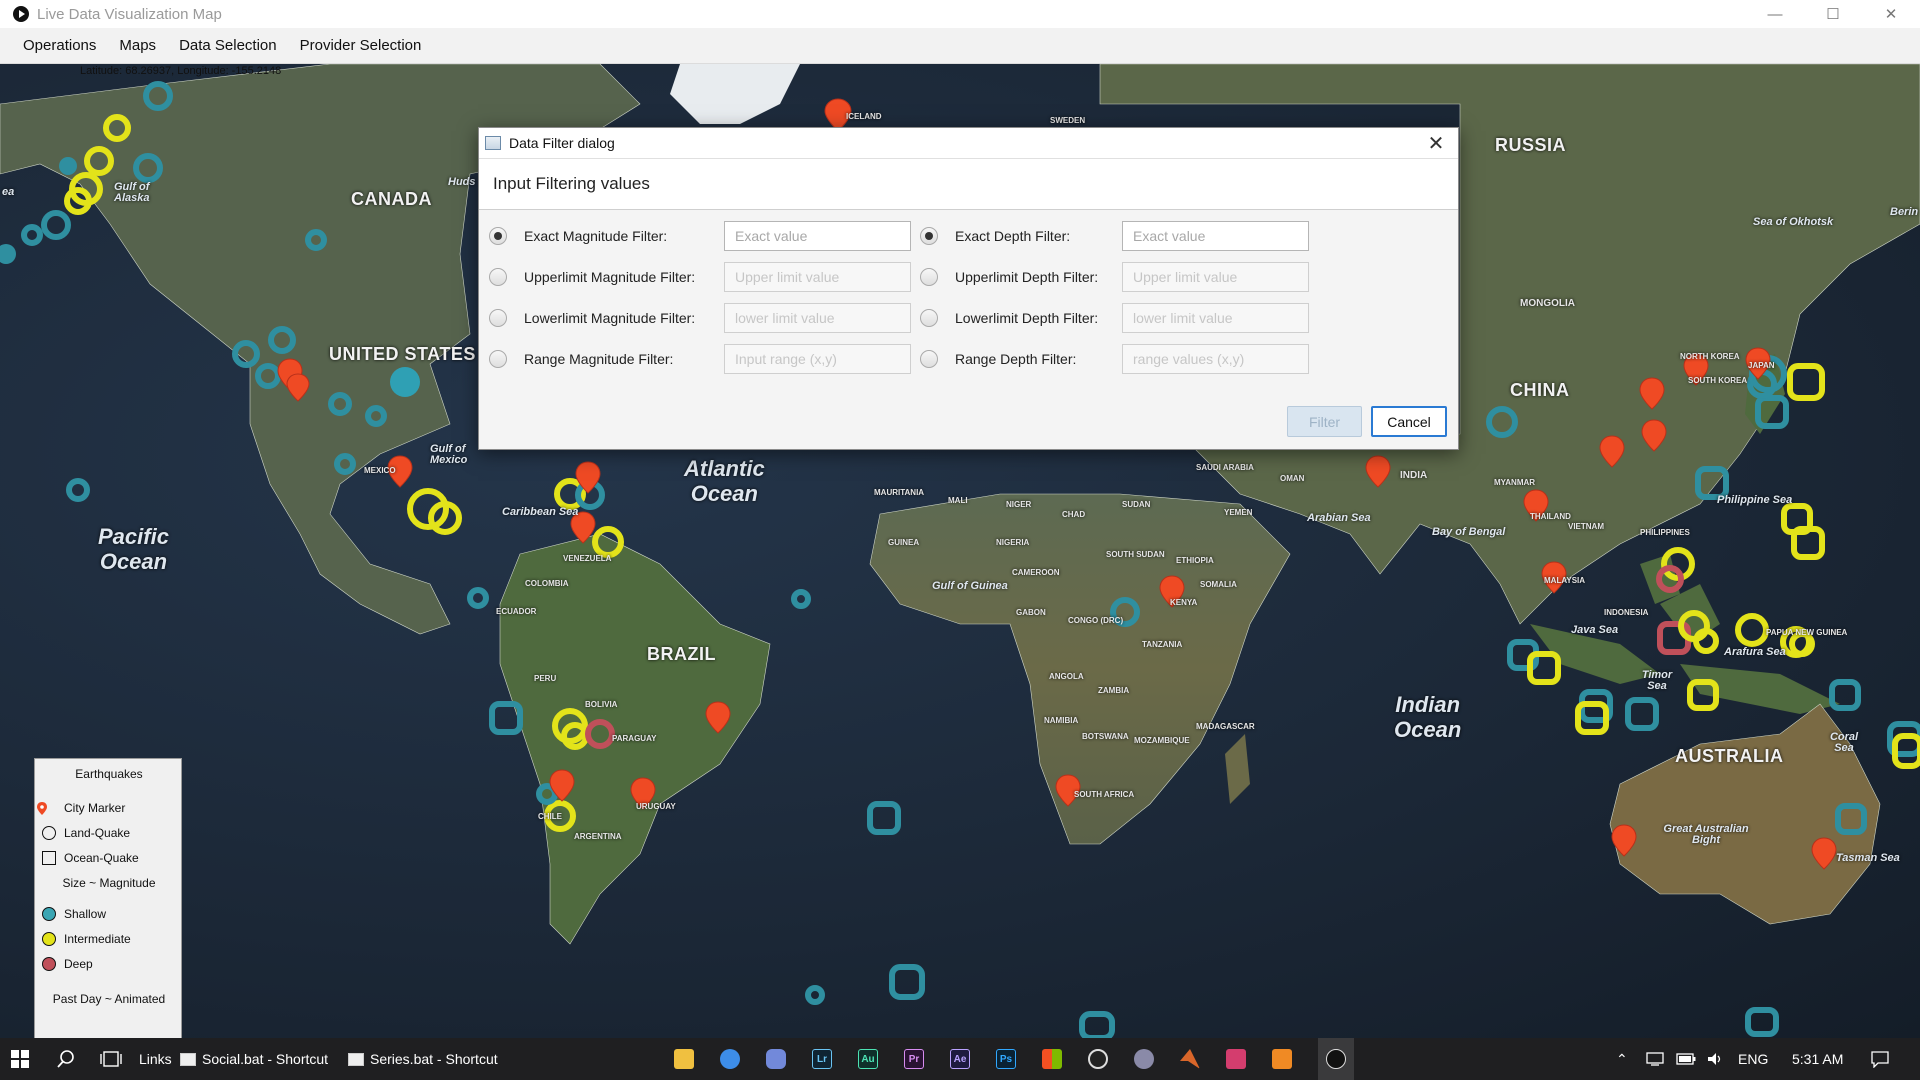 The image size is (1920, 1080). What do you see at coordinates (1236, 1059) in the screenshot?
I see `taskbar-app-intellij` at bounding box center [1236, 1059].